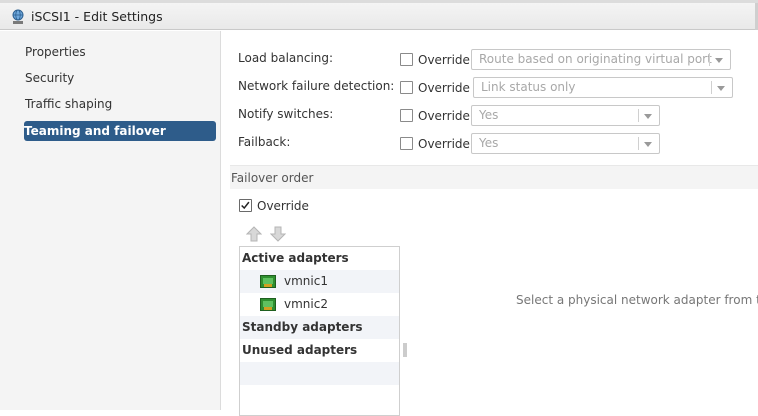 The width and height of the screenshot is (758, 416). What do you see at coordinates (595, 59) in the screenshot?
I see `load-balancing-value: Route based on originating virtual port` at bounding box center [595, 59].